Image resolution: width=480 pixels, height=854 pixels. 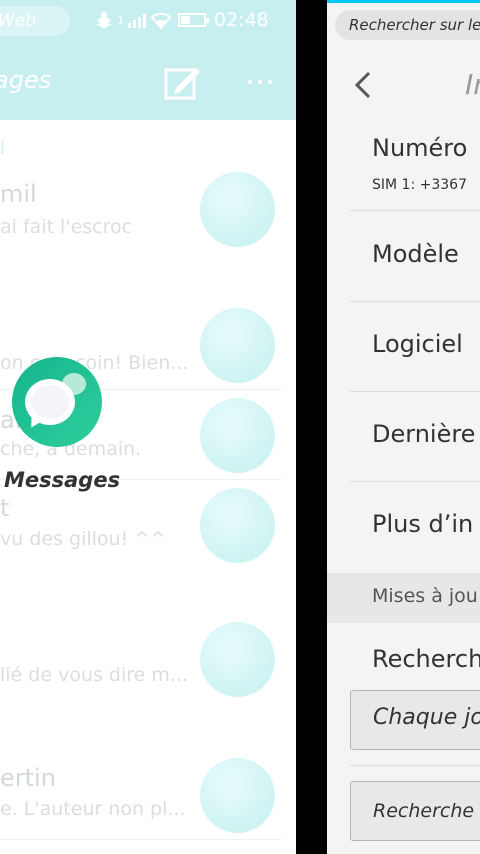 What do you see at coordinates (71, 449) in the screenshot?
I see `thread-preview: che, à demain.` at bounding box center [71, 449].